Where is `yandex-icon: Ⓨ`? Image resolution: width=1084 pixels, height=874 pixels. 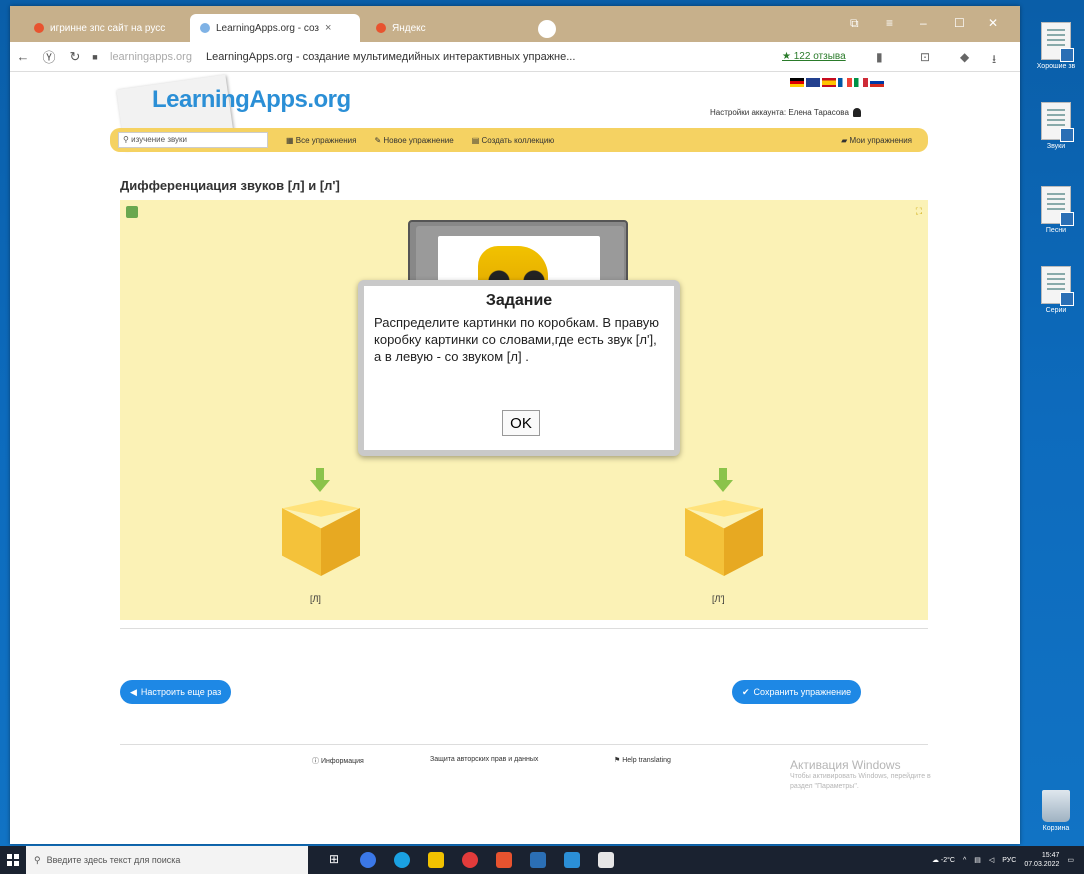 yandex-icon: Ⓨ is located at coordinates (49, 56).